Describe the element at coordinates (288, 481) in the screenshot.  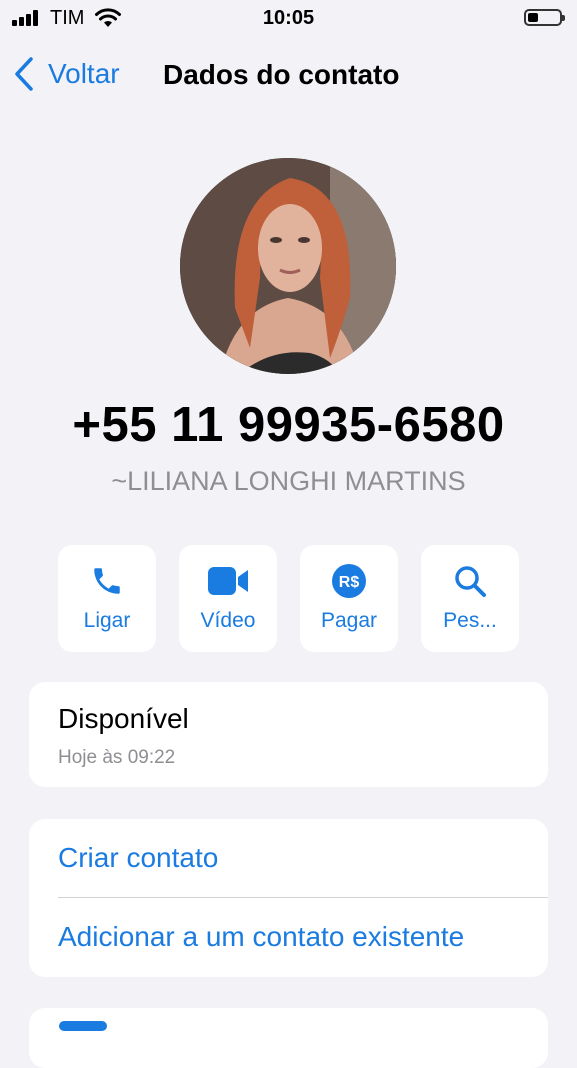
I see `contact-display-name: ~LILIANA LONGHI MARTINS` at that location.